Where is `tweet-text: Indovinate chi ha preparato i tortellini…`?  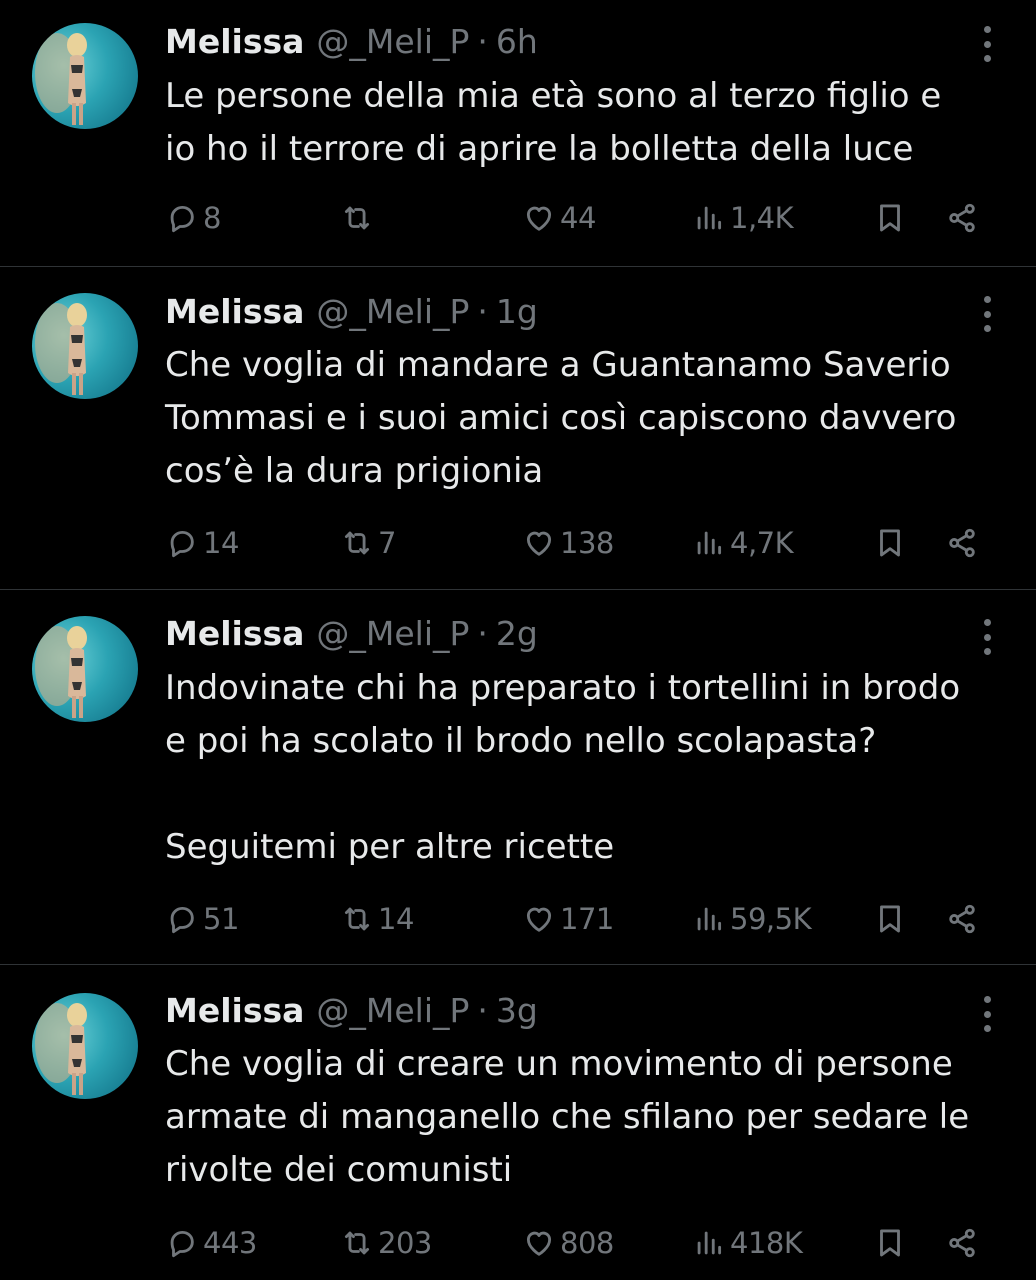
tweet-text: Indovinate chi ha preparato i tortellini… is located at coordinates (563, 767).